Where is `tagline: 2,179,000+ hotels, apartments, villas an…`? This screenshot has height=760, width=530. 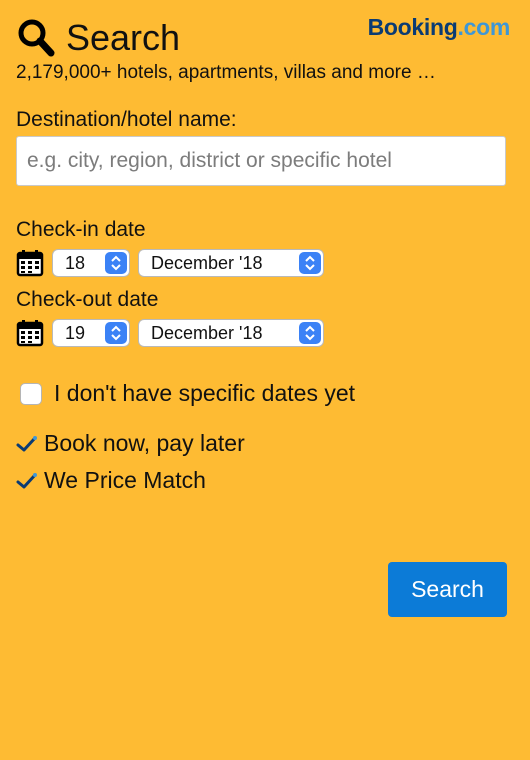 tagline: 2,179,000+ hotels, apartments, villas an… is located at coordinates (226, 72).